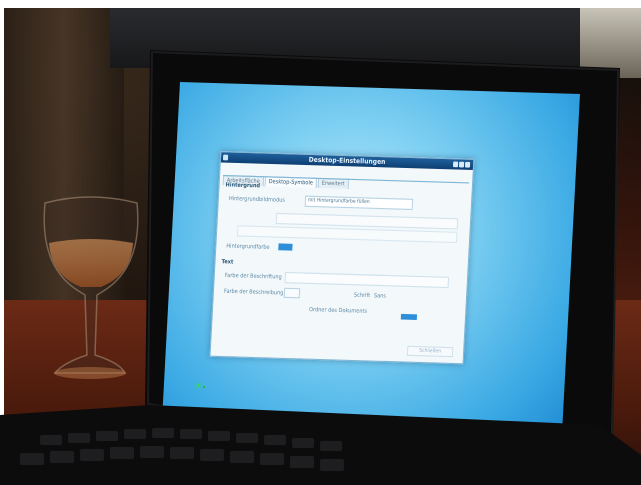 The image size is (641, 485). I want to click on window-controls, so click(461, 164).